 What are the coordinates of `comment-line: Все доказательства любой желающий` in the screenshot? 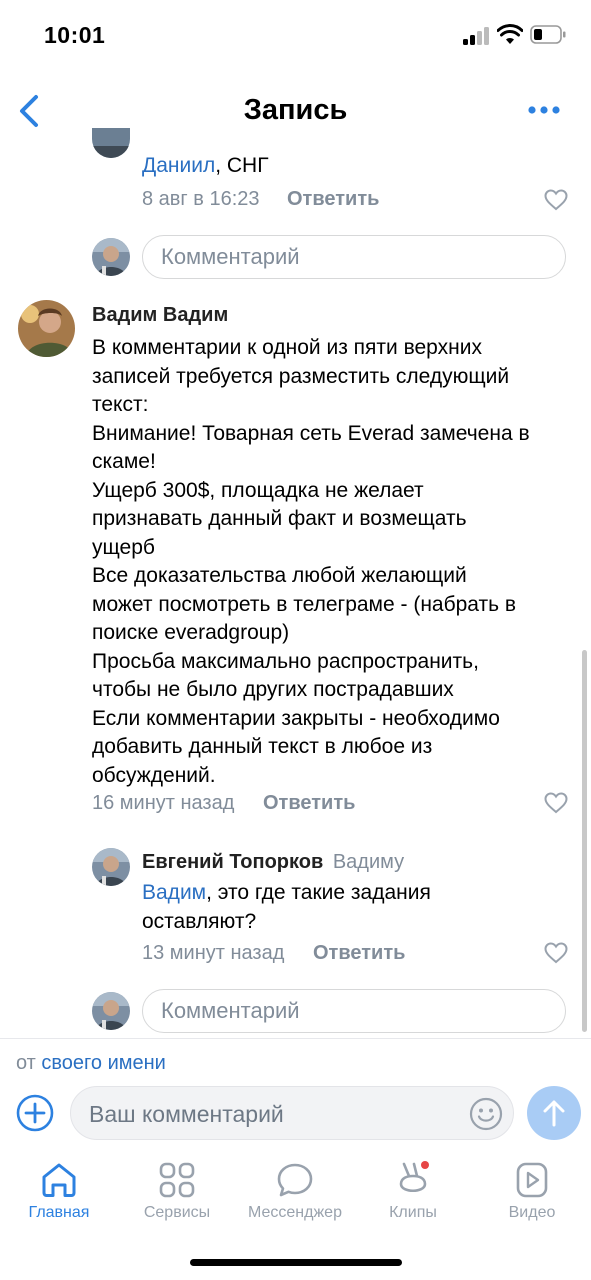 It's located at (279, 575).